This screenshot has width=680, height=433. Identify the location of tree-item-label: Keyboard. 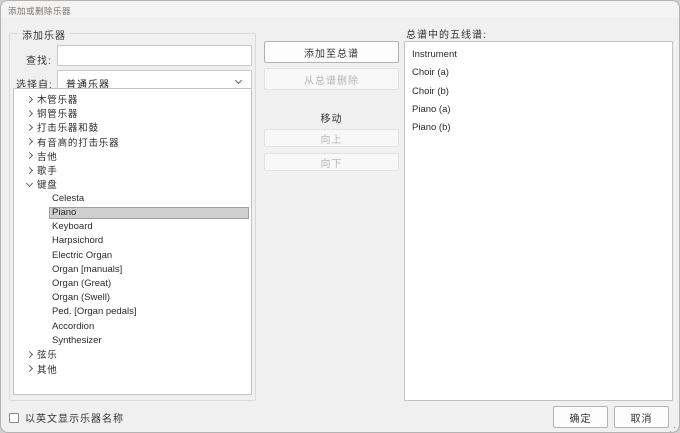
(72, 227).